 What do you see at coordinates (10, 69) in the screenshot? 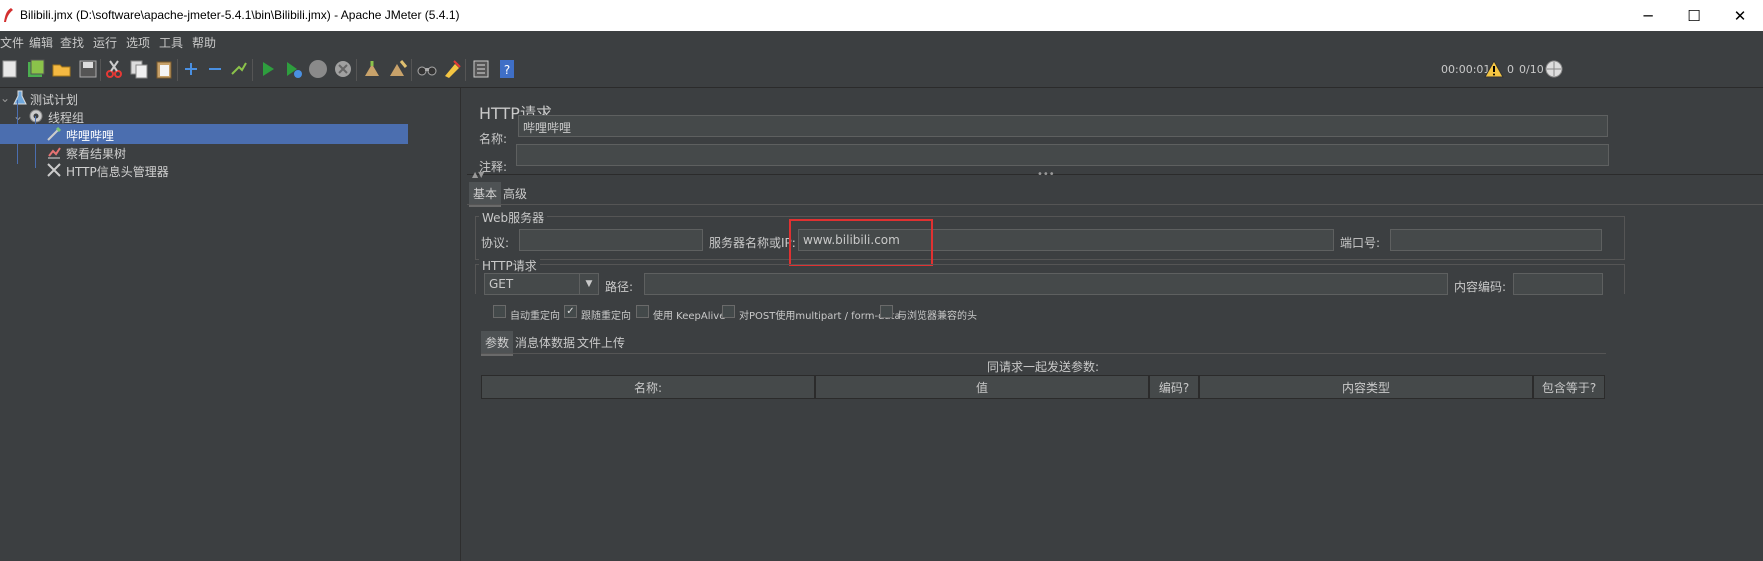
I see `new-icon` at bounding box center [10, 69].